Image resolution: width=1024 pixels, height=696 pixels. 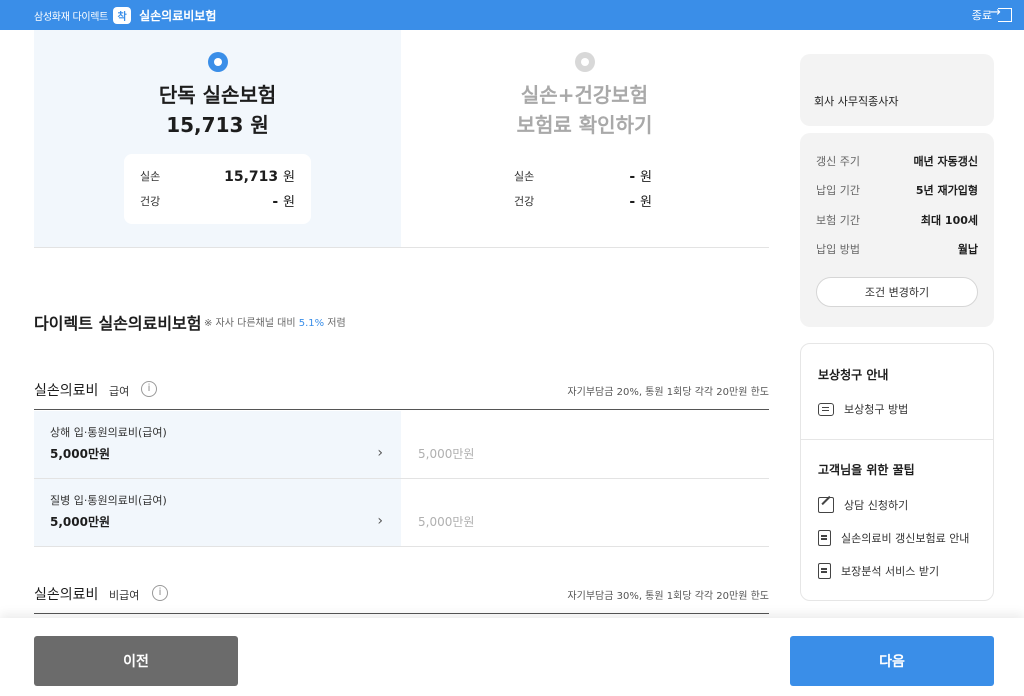 What do you see at coordinates (108, 500) in the screenshot?
I see `coverage-name: 질병 입·통원의료비(급여)` at bounding box center [108, 500].